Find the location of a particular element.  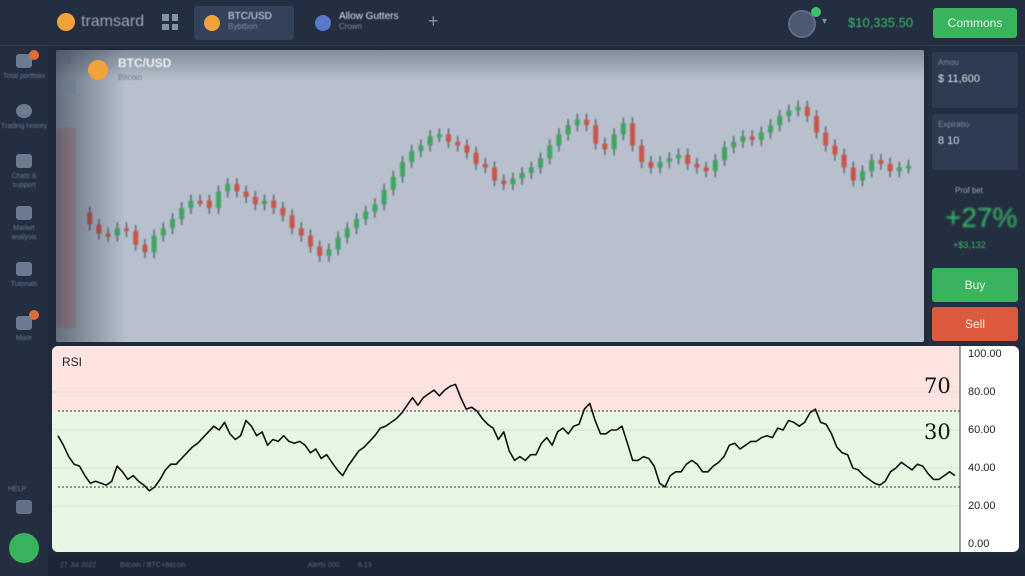

brand-logo: tramsard is located at coordinates (100, 22).